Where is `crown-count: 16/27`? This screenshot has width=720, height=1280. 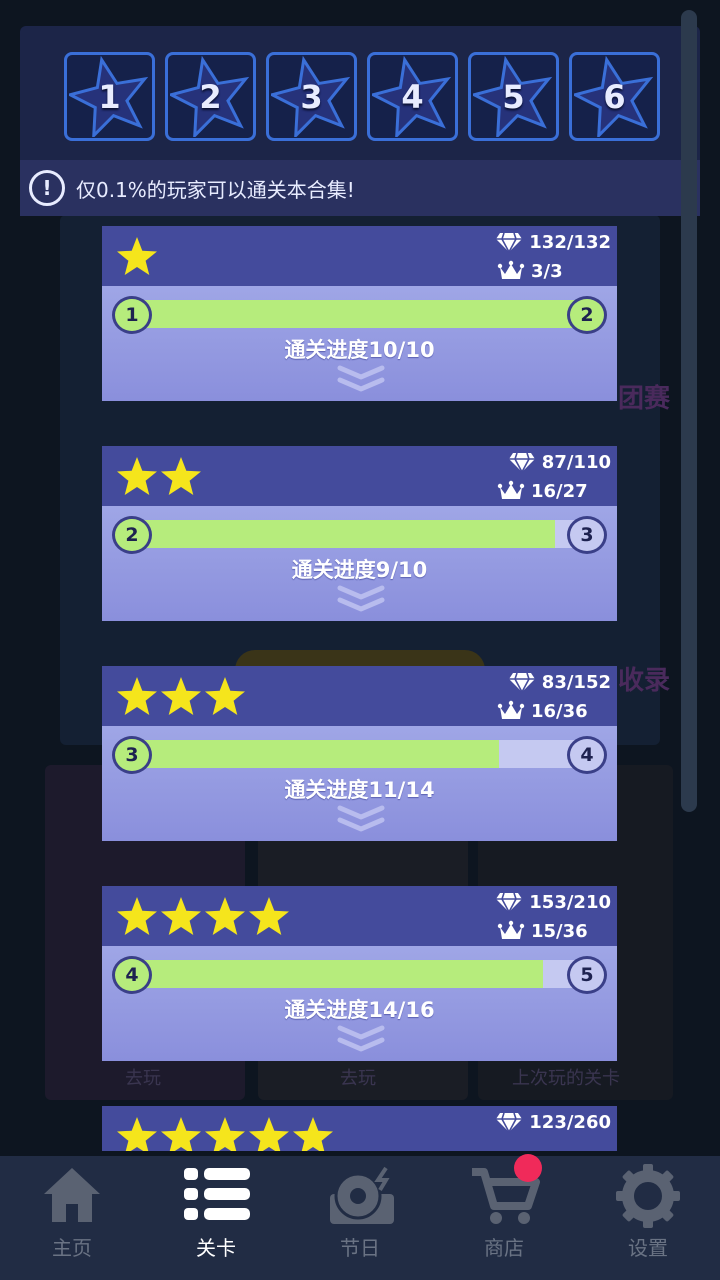 crown-count: 16/27 is located at coordinates (559, 491).